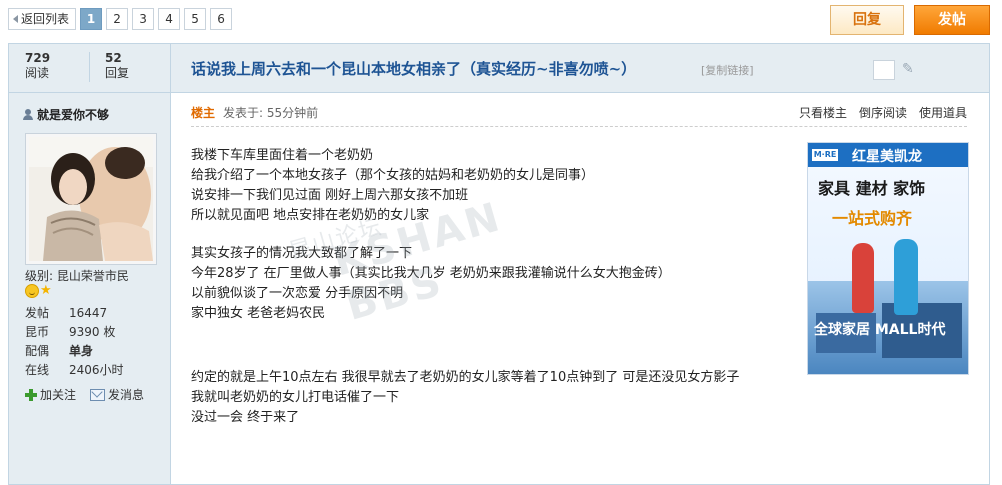 Image resolution: width=1002 pixels, height=485 pixels. Describe the element at coordinates (117, 73) in the screenshot. I see `replies-label: 回复` at that location.